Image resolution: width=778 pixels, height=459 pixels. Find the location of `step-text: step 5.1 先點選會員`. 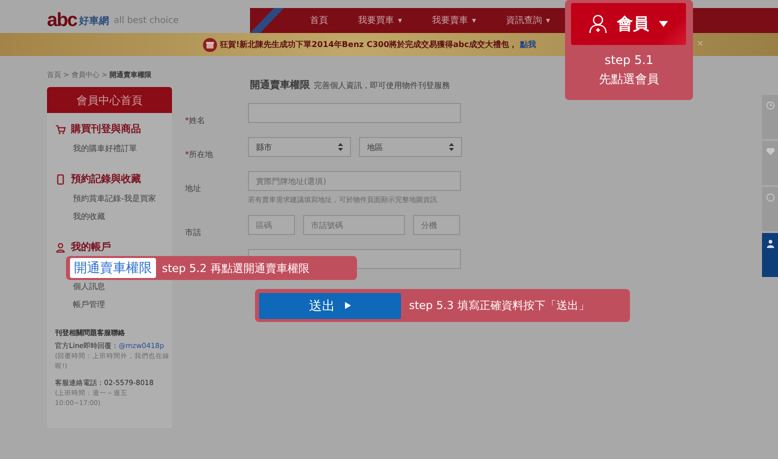

step-text: step 5.1 先點選會員 is located at coordinates (629, 70).